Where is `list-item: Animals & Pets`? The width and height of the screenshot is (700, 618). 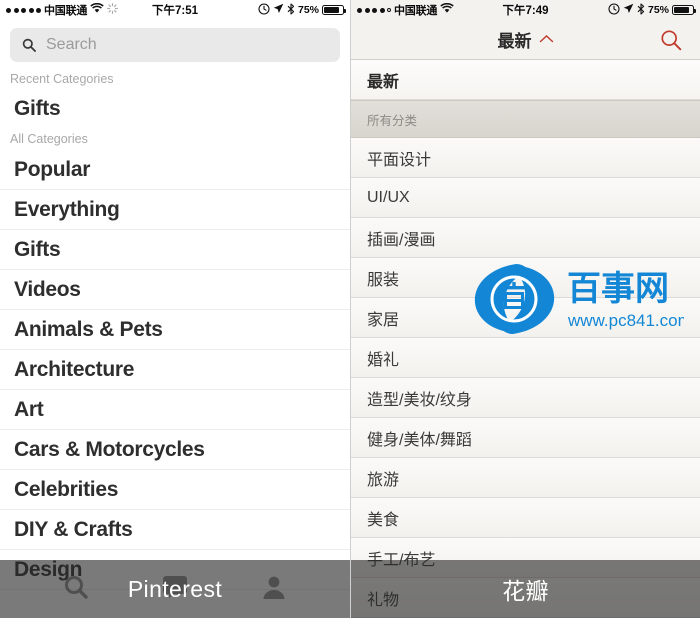
list-item: Animals & Pets is located at coordinates (175, 330).